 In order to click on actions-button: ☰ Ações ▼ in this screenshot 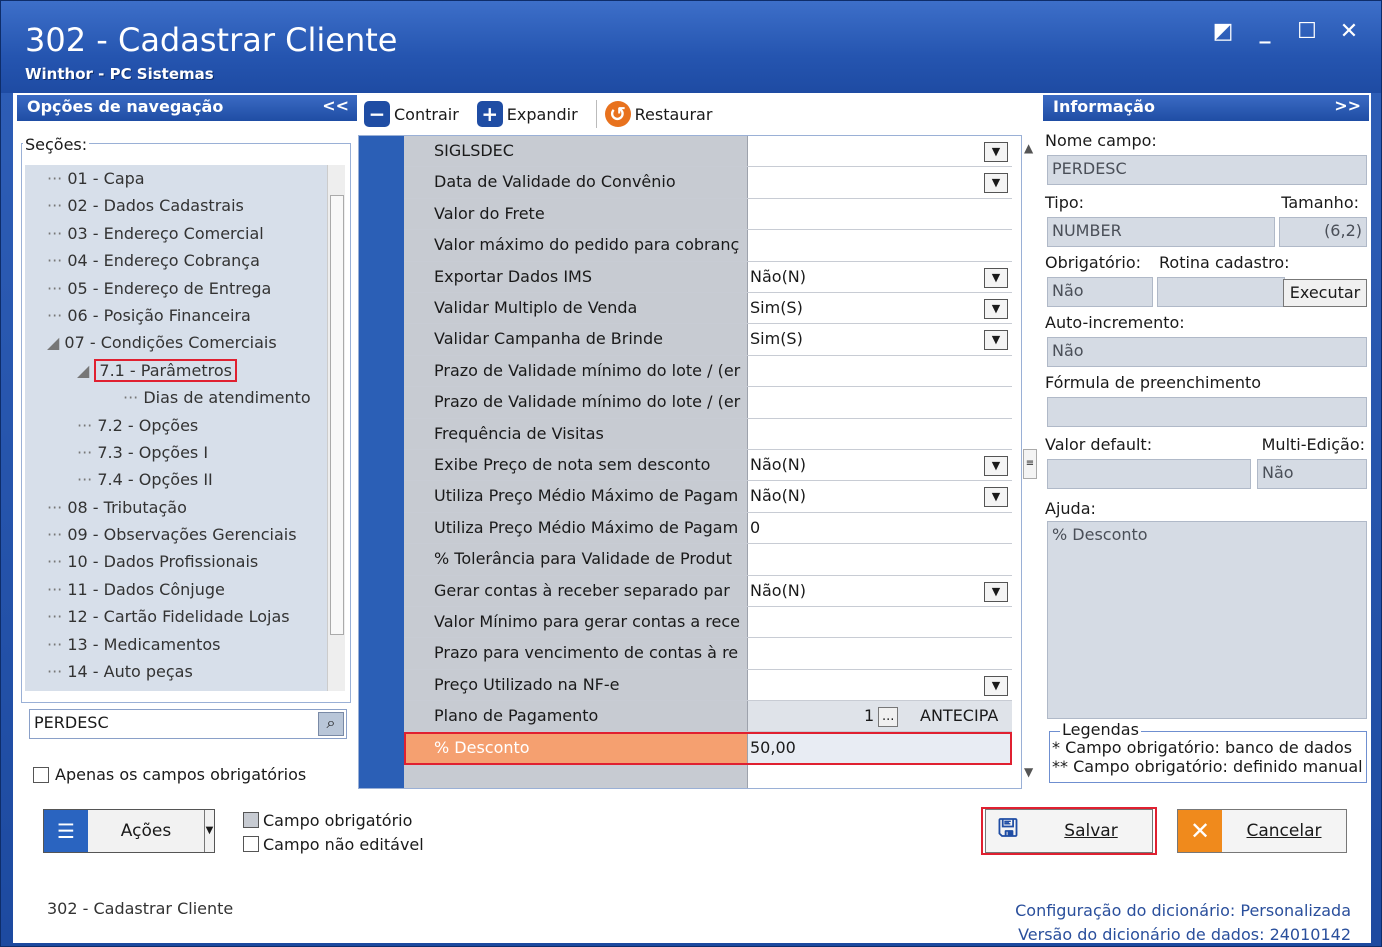, I will do `click(129, 831)`.